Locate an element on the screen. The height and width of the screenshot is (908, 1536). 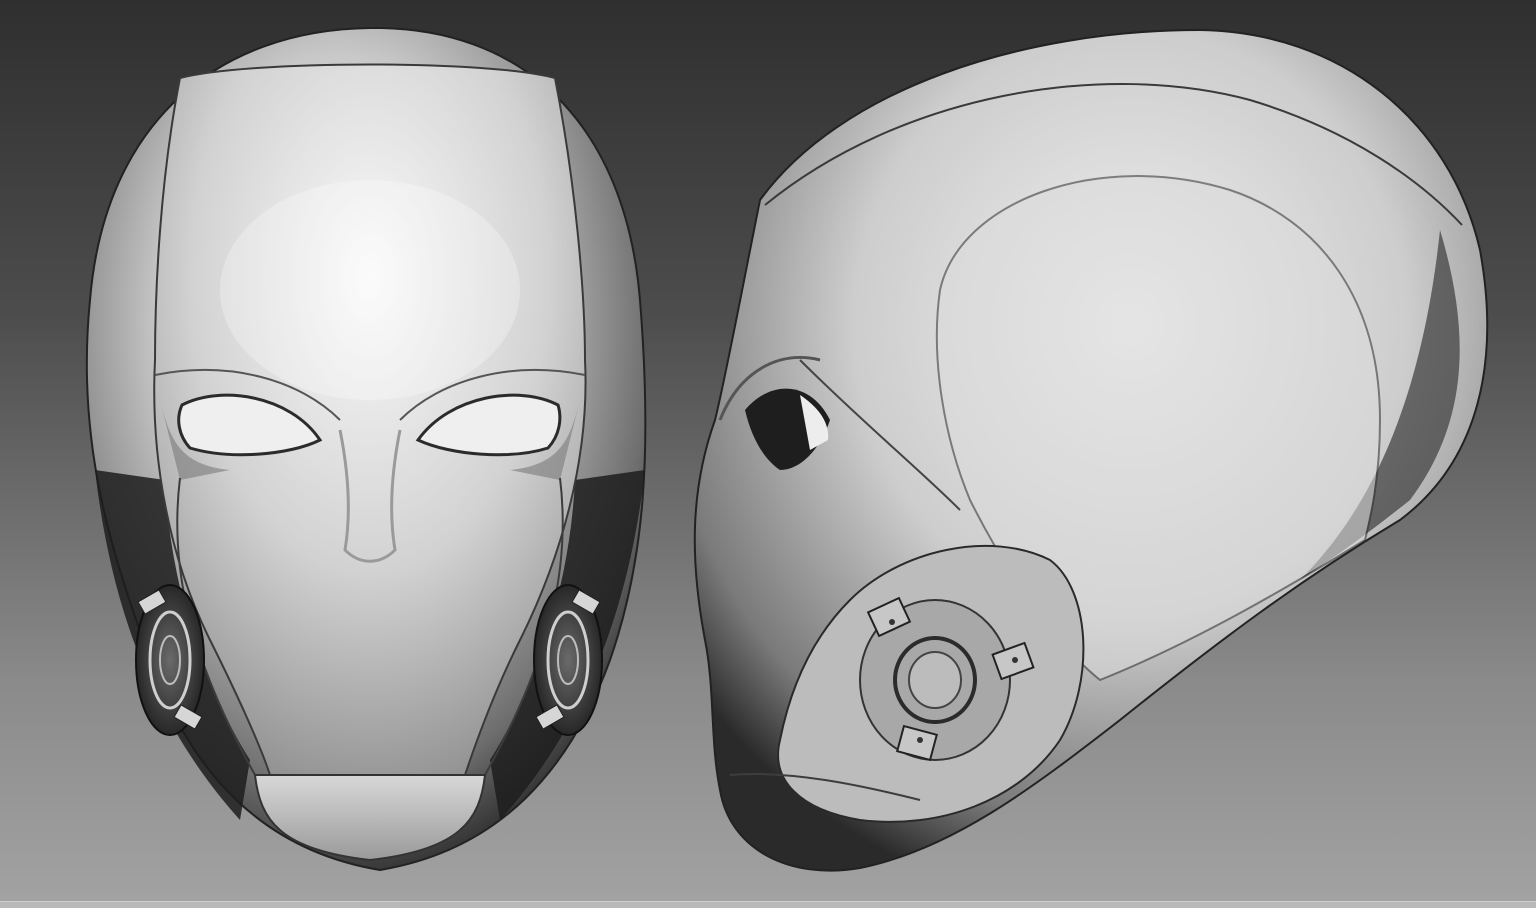
front-left-vent is located at coordinates (170, 660).